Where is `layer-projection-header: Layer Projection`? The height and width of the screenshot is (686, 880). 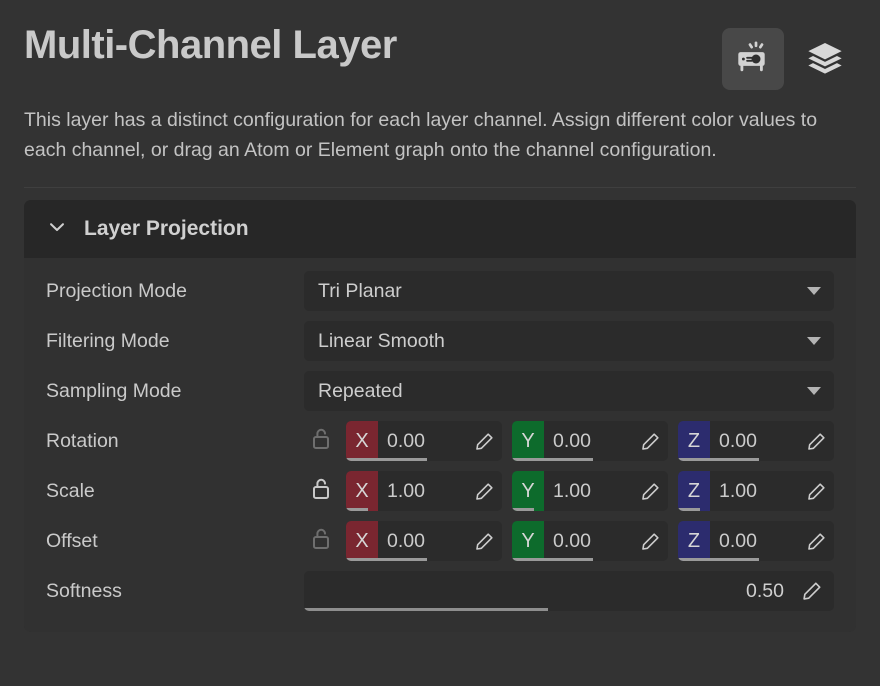 layer-projection-header: Layer Projection is located at coordinates (440, 229).